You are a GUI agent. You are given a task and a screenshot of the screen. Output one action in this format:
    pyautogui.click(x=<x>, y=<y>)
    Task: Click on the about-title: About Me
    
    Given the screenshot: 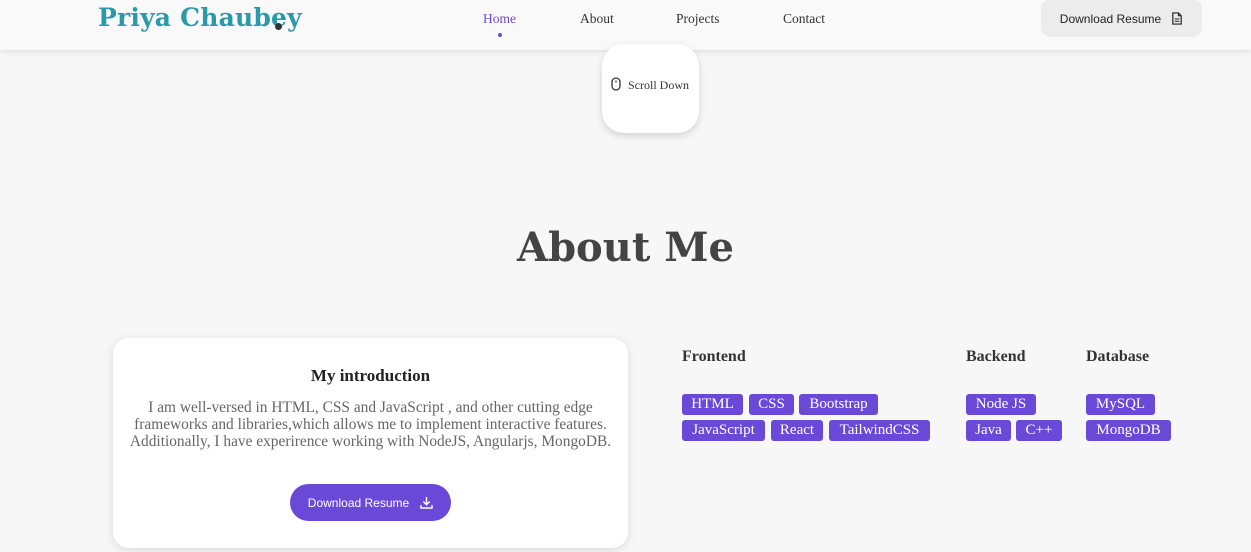 What is the action you would take?
    pyautogui.click(x=625, y=247)
    